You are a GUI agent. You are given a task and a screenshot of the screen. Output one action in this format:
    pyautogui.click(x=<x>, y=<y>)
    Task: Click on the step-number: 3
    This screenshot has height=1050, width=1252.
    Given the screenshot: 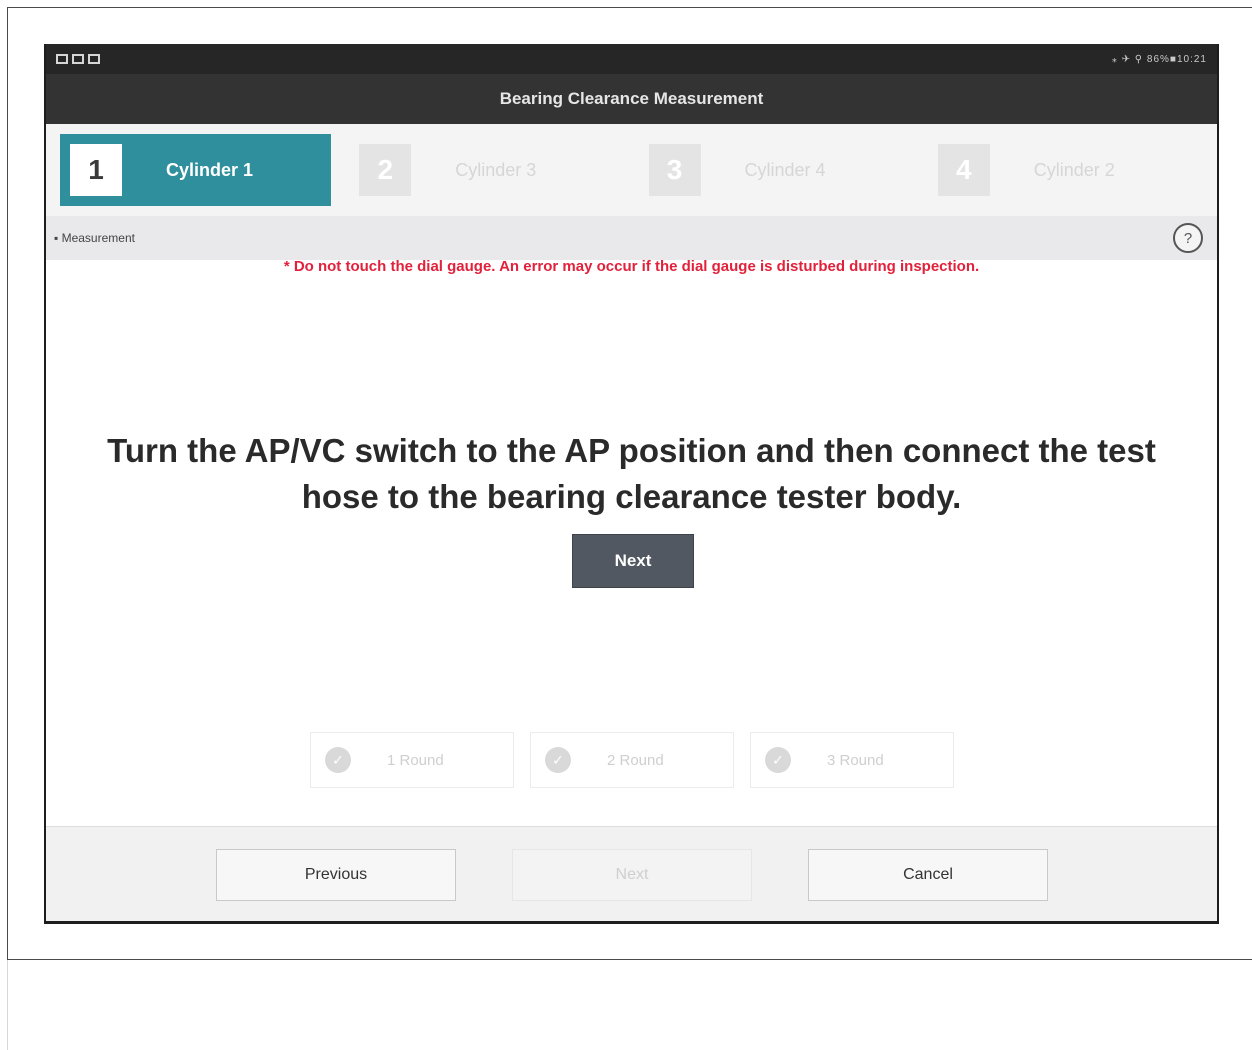 What is the action you would take?
    pyautogui.click(x=674, y=170)
    